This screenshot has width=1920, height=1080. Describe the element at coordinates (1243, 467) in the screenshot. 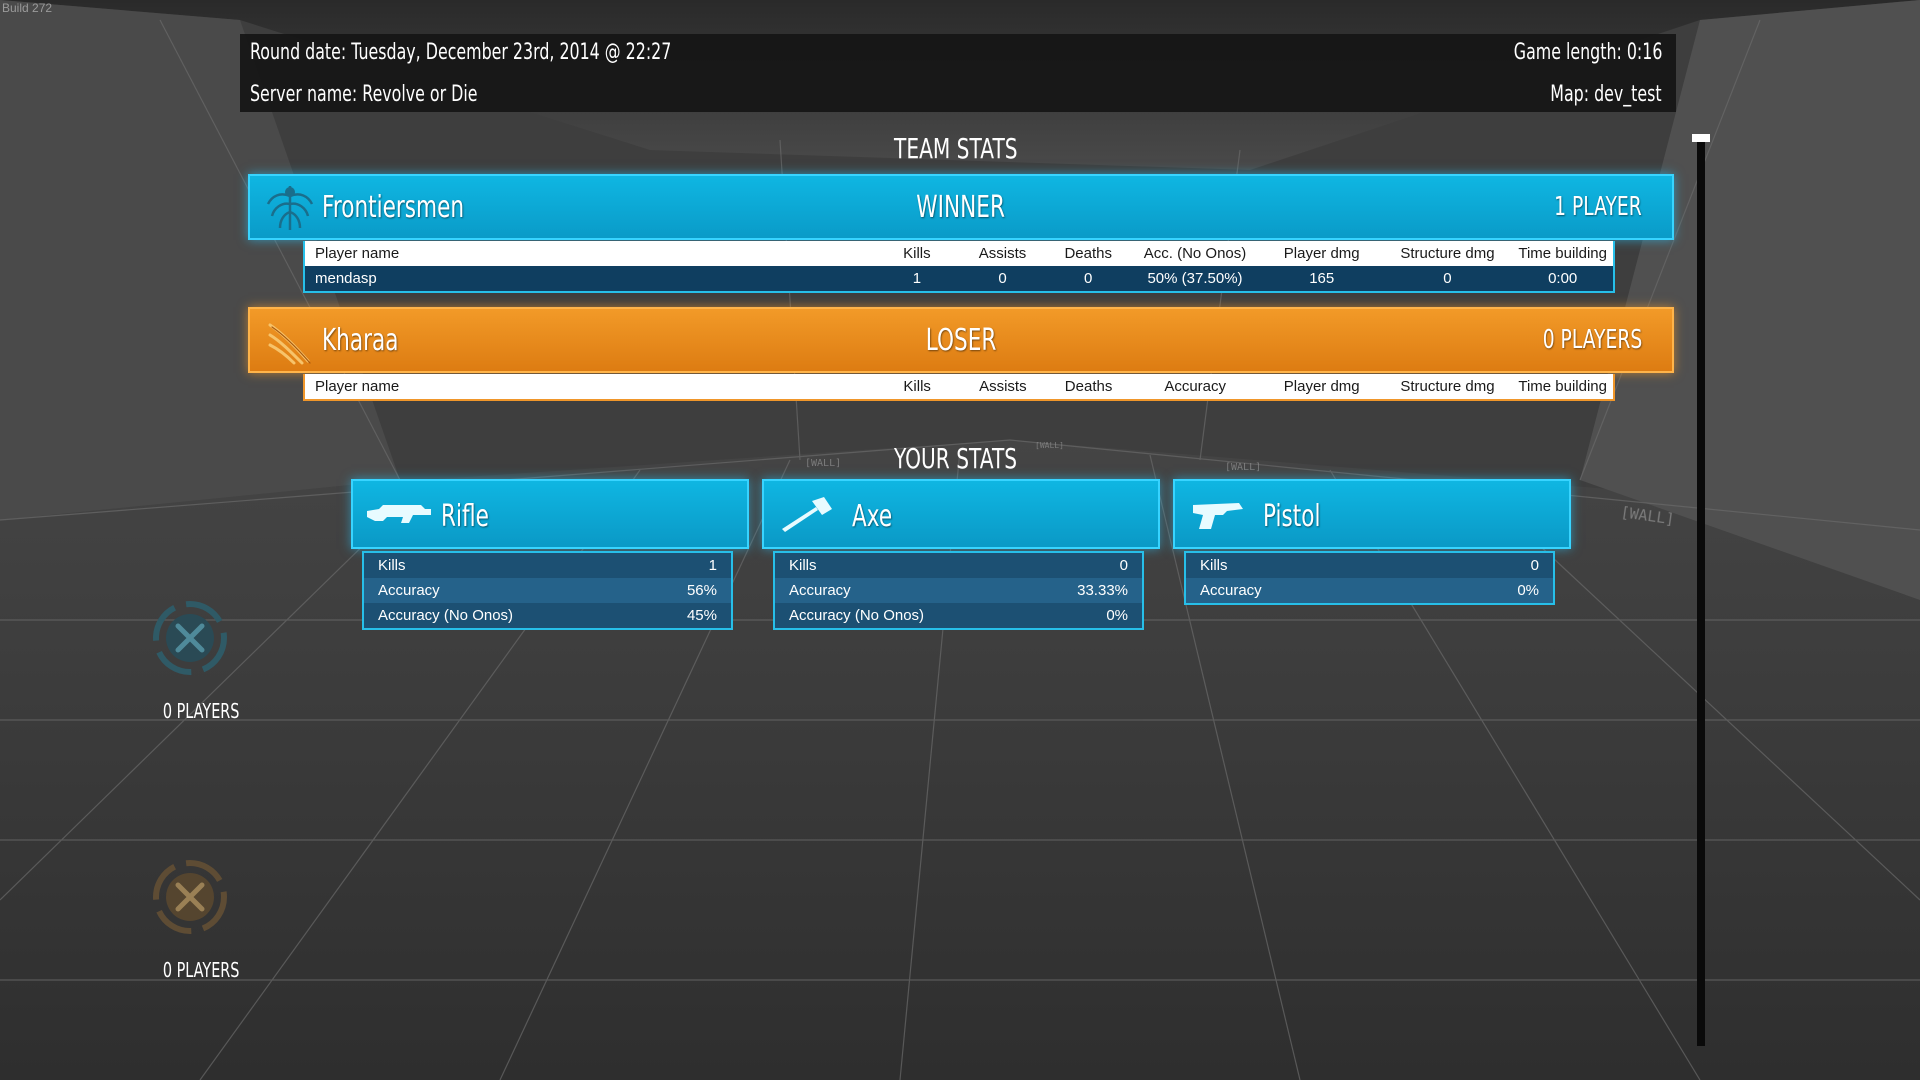

I see `svg-text: [WALL]` at that location.